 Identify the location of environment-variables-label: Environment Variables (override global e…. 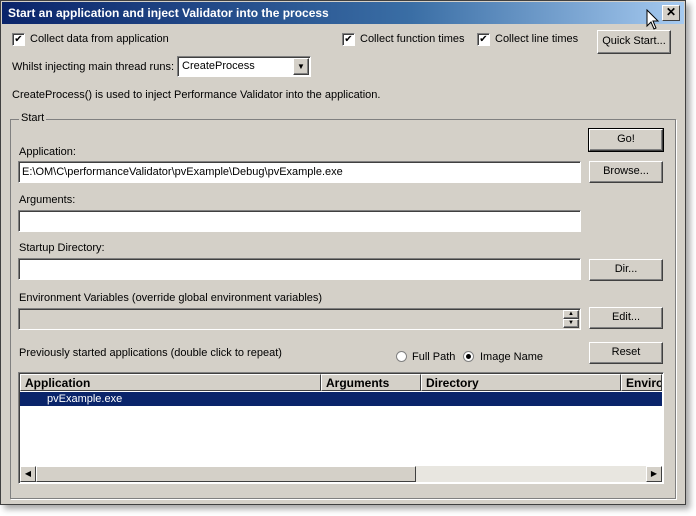
(171, 298).